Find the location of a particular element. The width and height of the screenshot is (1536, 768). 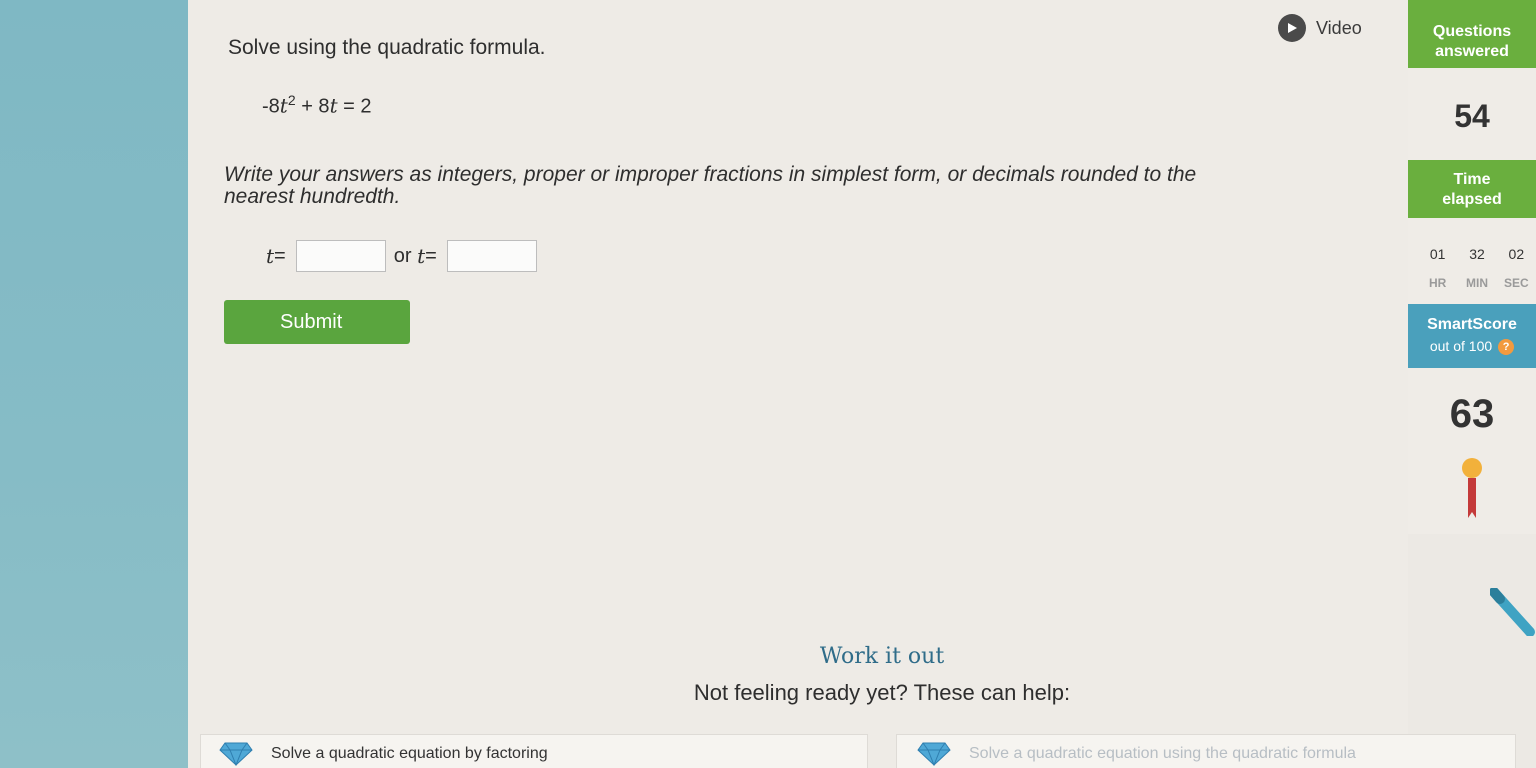

smartscore-label: SmartScore is located at coordinates (1472, 324).